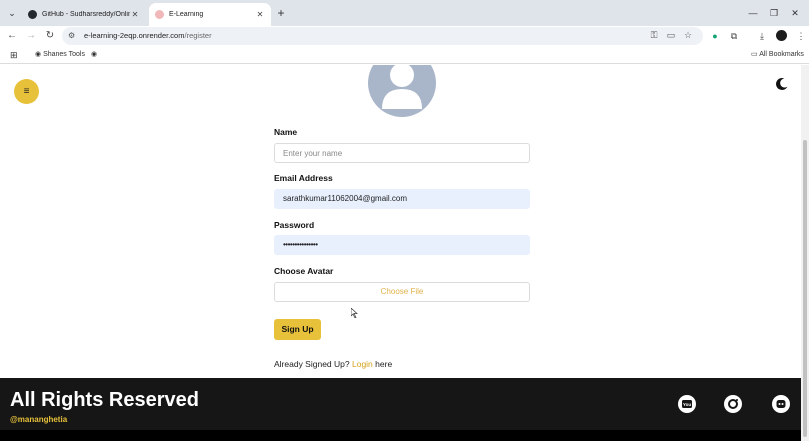 The height and width of the screenshot is (441, 809). I want to click on bookmarks-bar: ⊞ ◉ Shanes Tools ◉ ▭ All Bookmarks, so click(404, 55).